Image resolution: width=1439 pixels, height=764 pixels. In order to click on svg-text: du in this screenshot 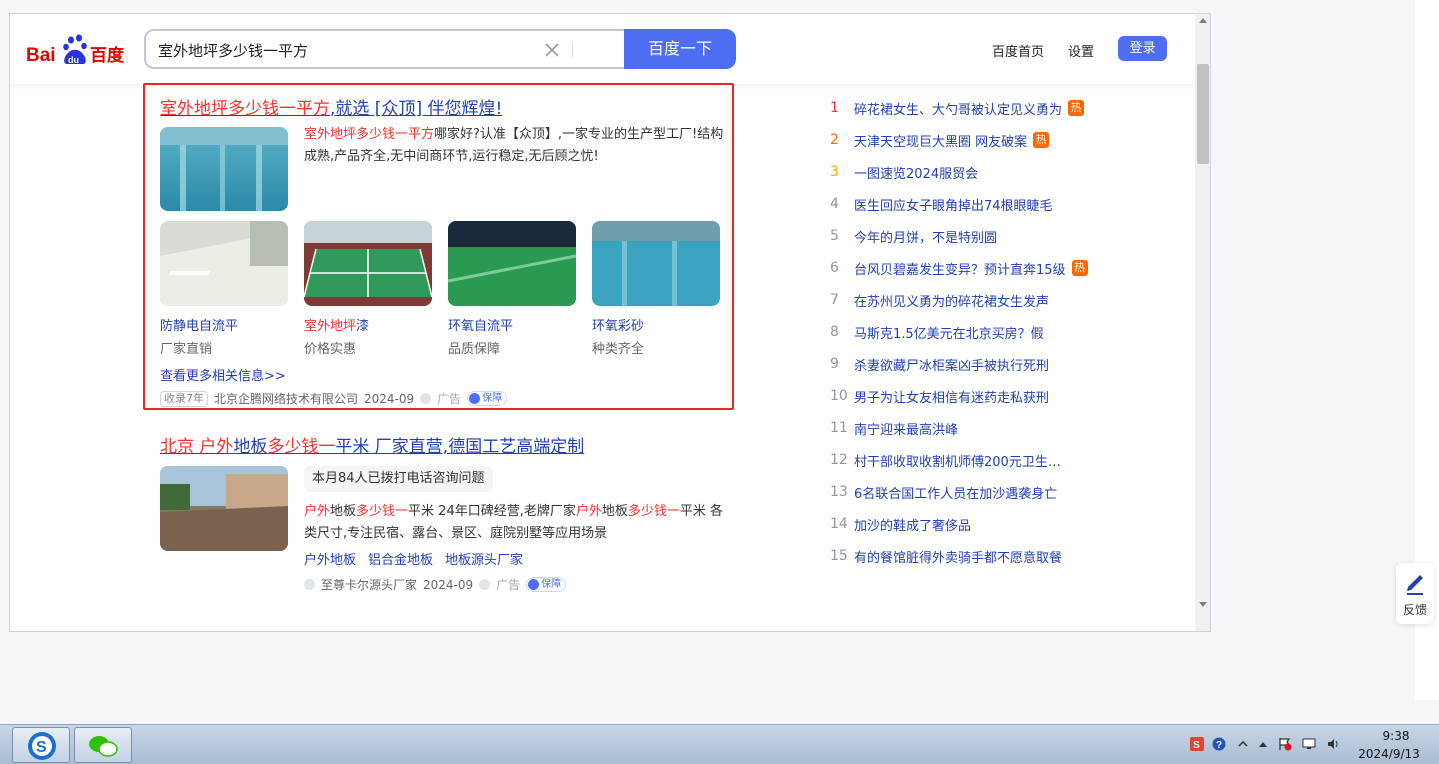, I will do `click(73, 60)`.